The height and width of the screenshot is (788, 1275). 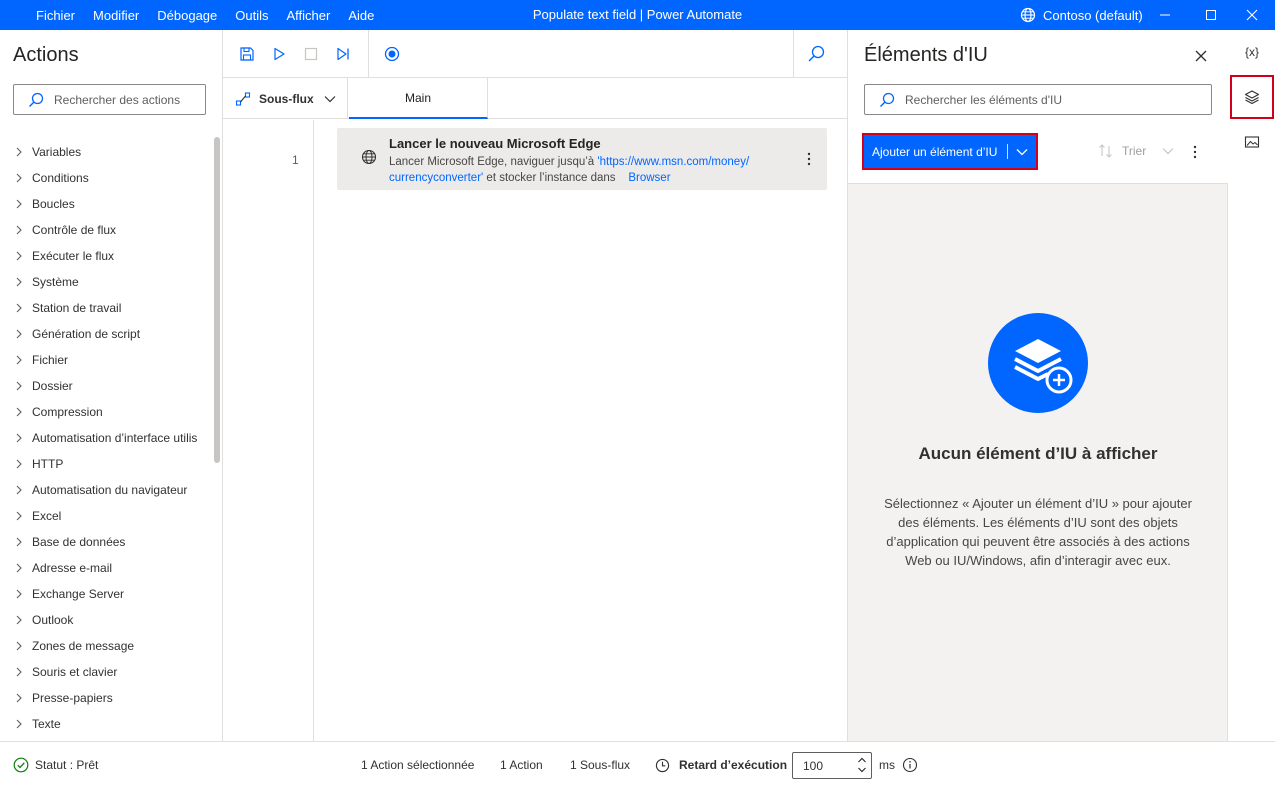 I want to click on action-category-item: Variables, so click(x=106, y=152).